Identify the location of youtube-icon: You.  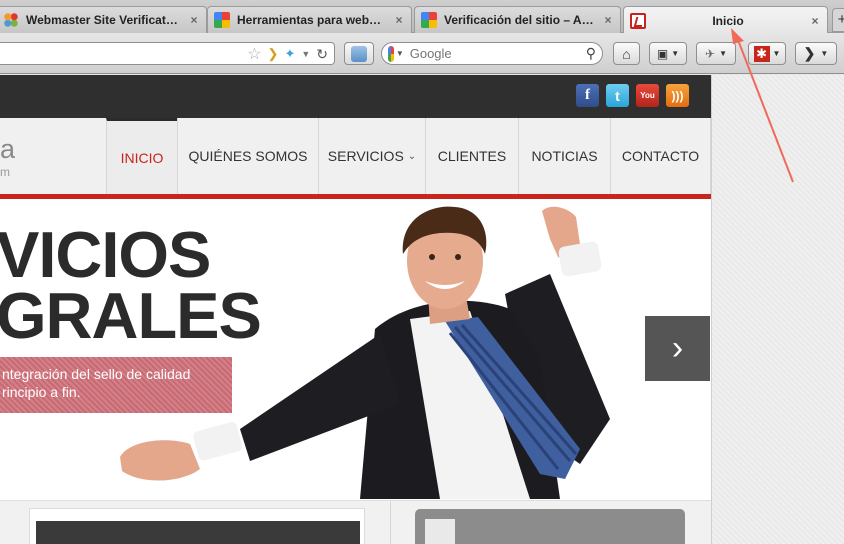
(647, 95).